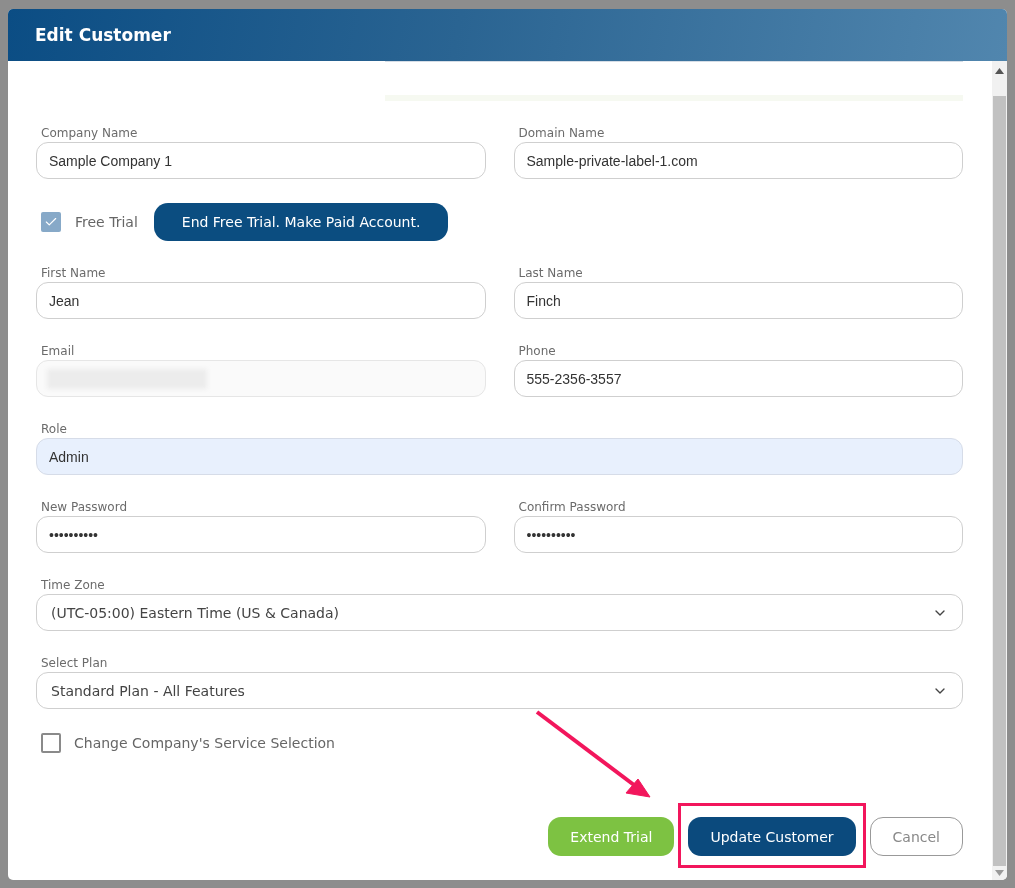  I want to click on dialog-title: Edit Customer, so click(103, 35).